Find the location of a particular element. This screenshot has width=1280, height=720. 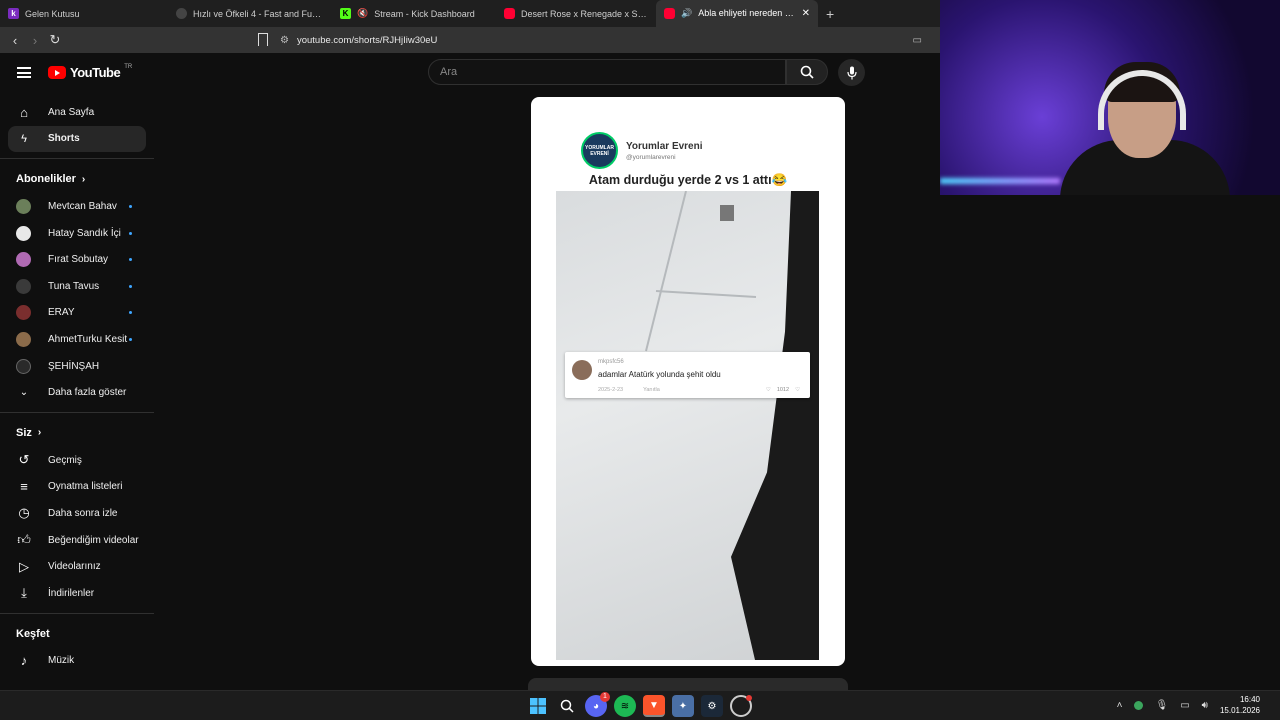

close-tab-icon: ✕ is located at coordinates (806, 13).